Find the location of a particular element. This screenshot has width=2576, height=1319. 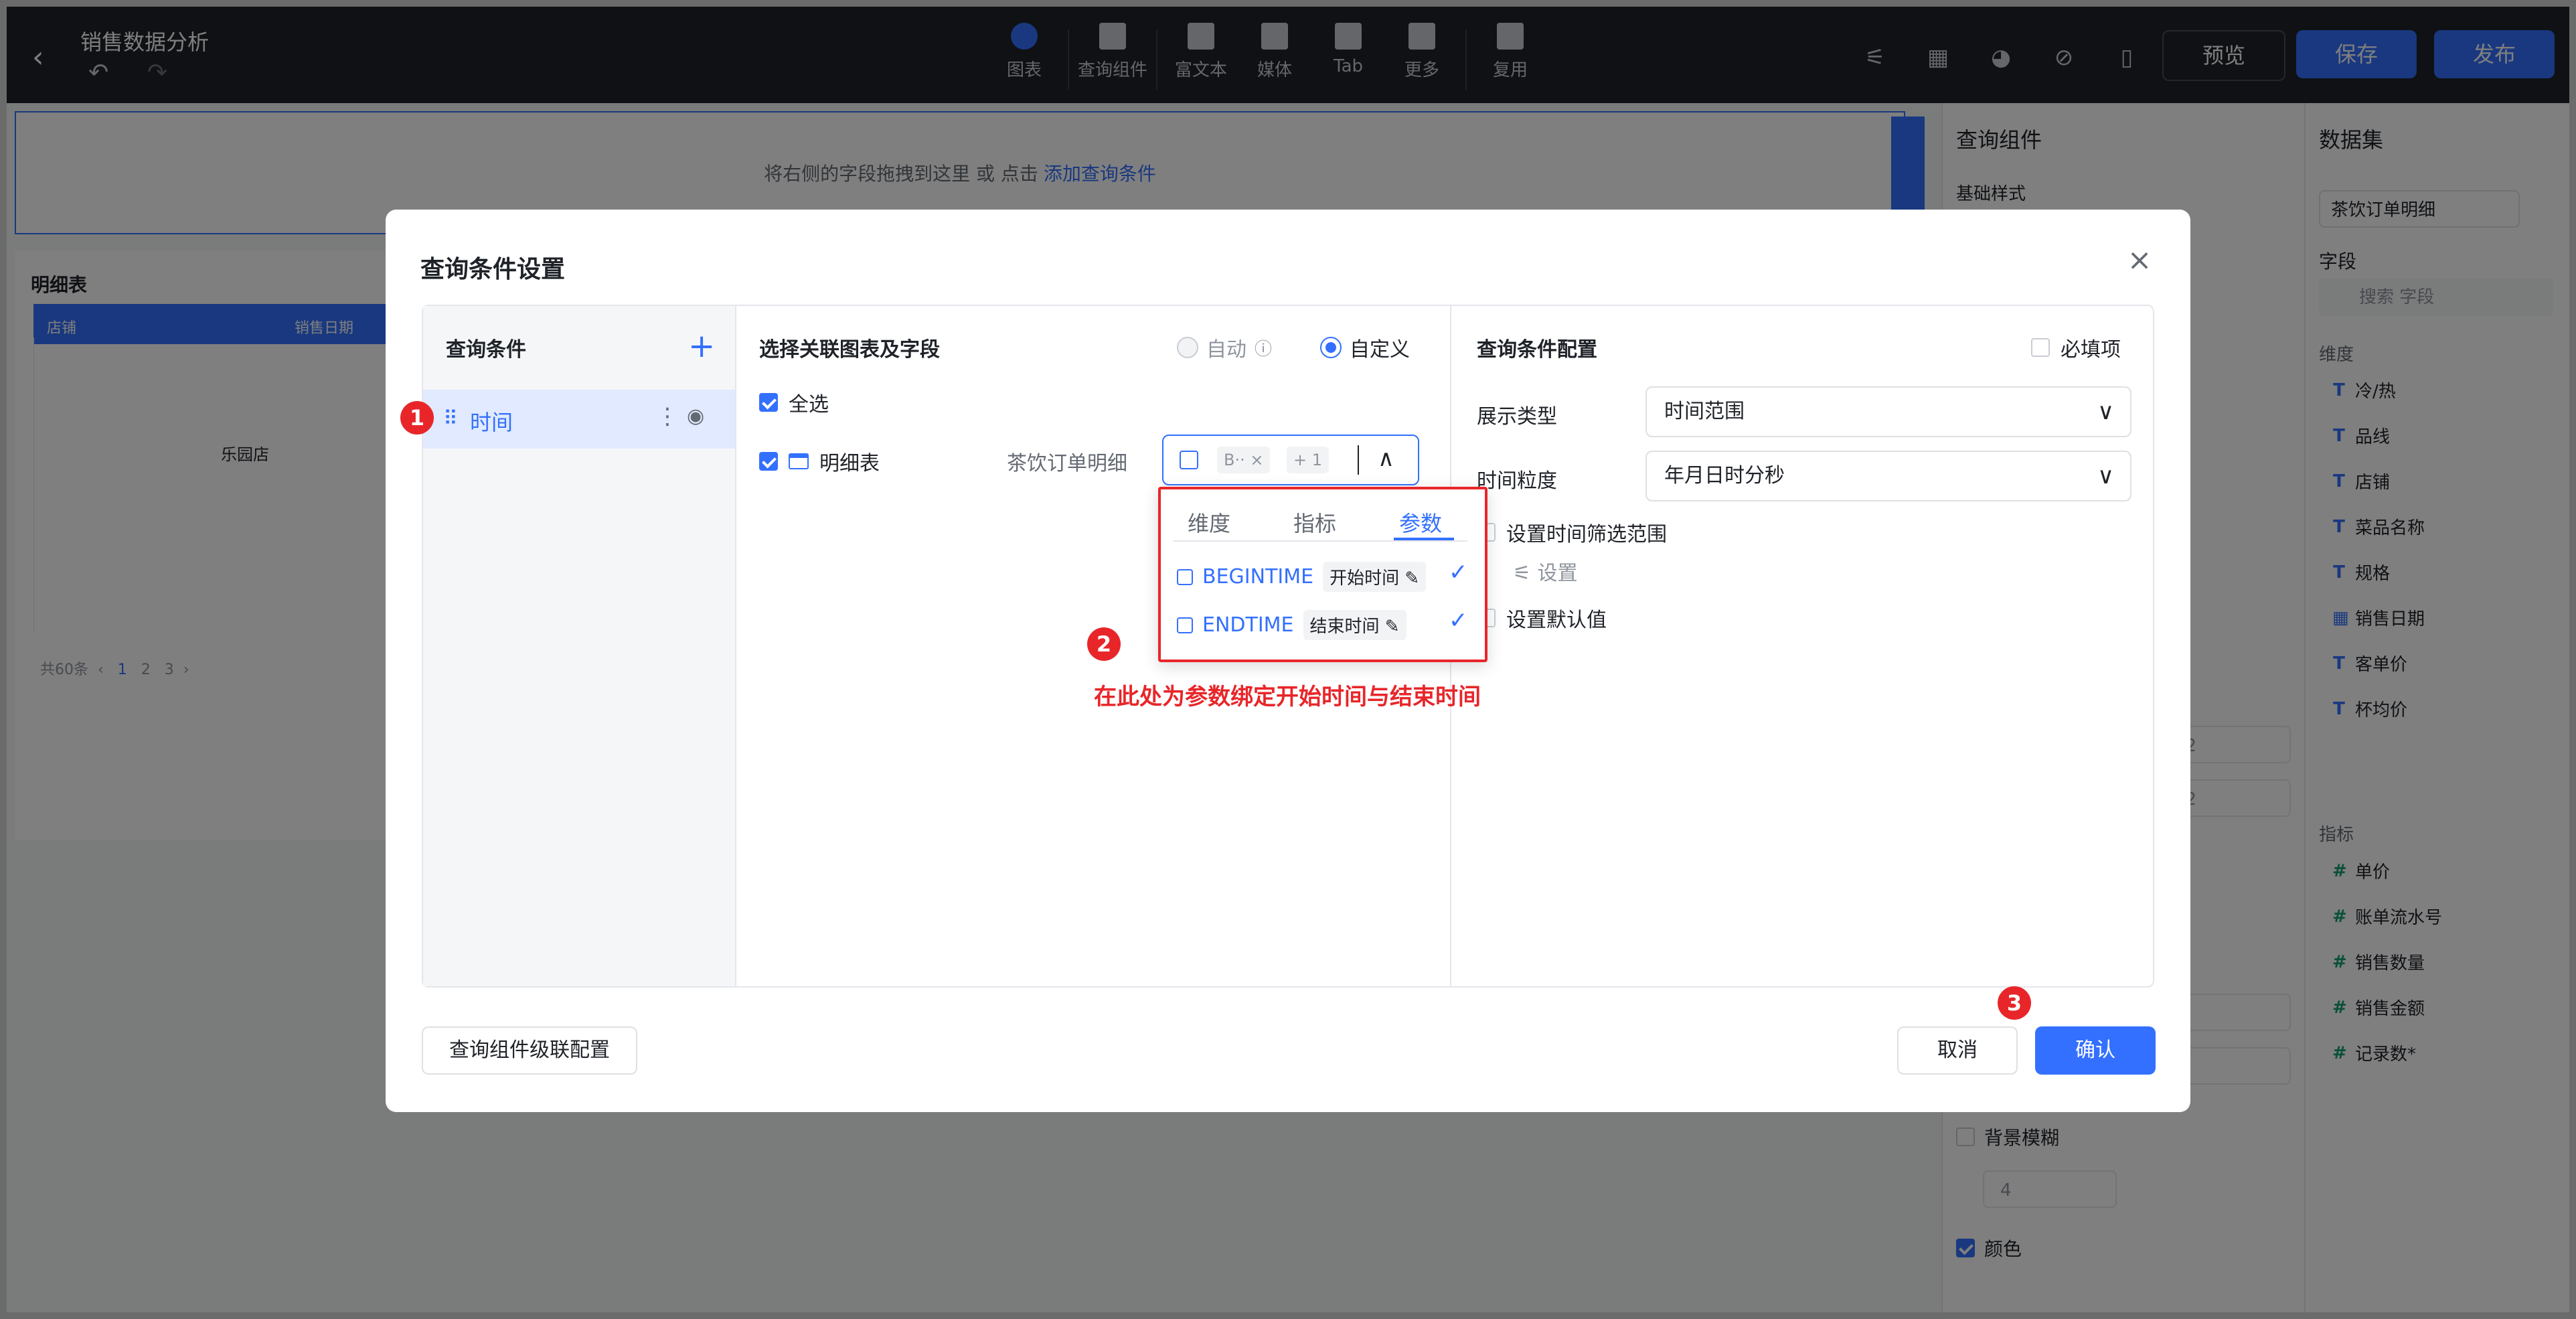

binding-pill: 结束时间 ✎ is located at coordinates (1355, 625).